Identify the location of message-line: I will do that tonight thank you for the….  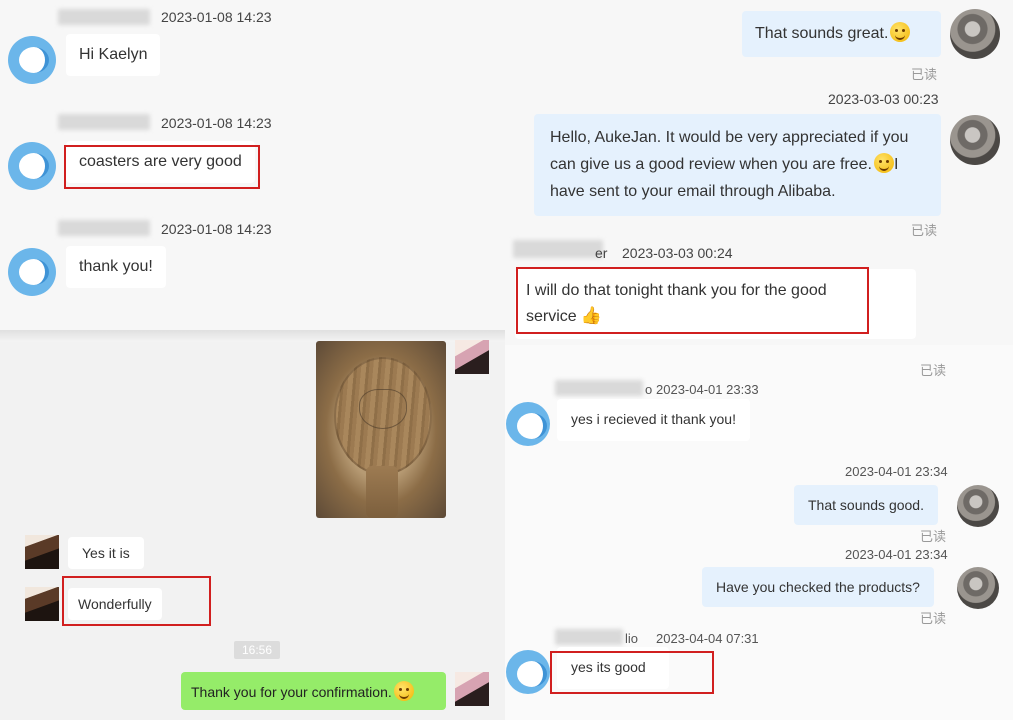
(676, 290).